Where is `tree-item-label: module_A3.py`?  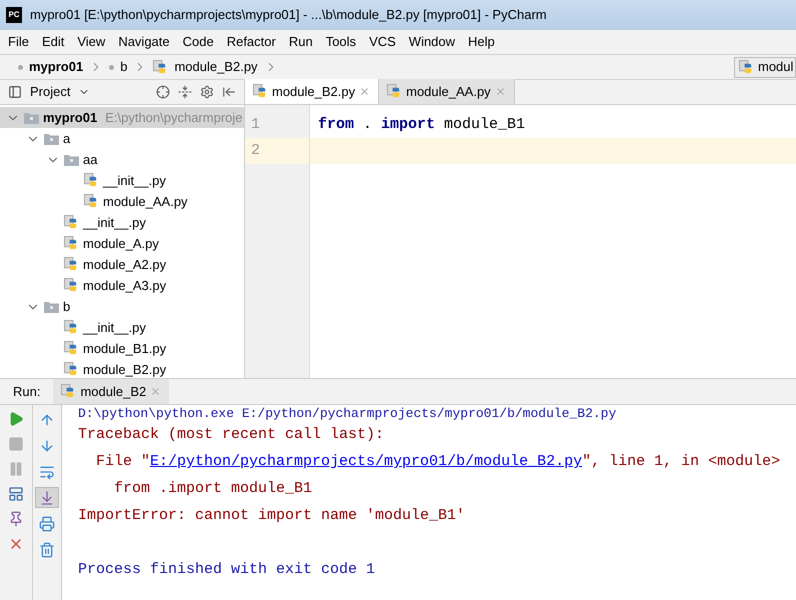
tree-item-label: module_A3.py is located at coordinates (124, 285).